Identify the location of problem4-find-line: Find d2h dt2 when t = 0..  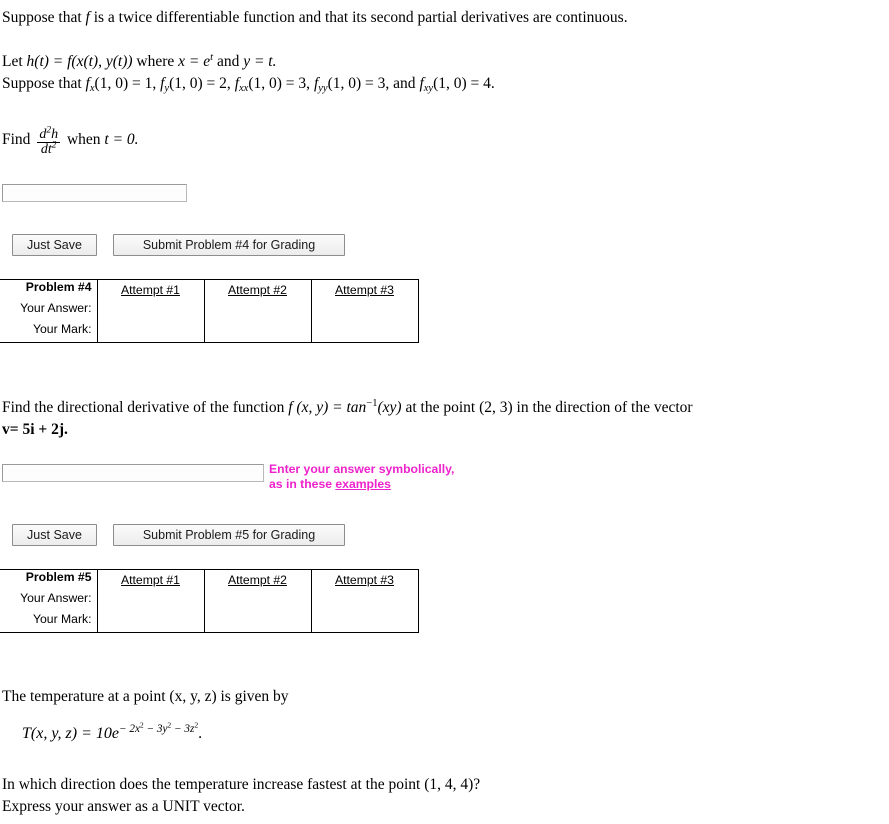
(70, 142).